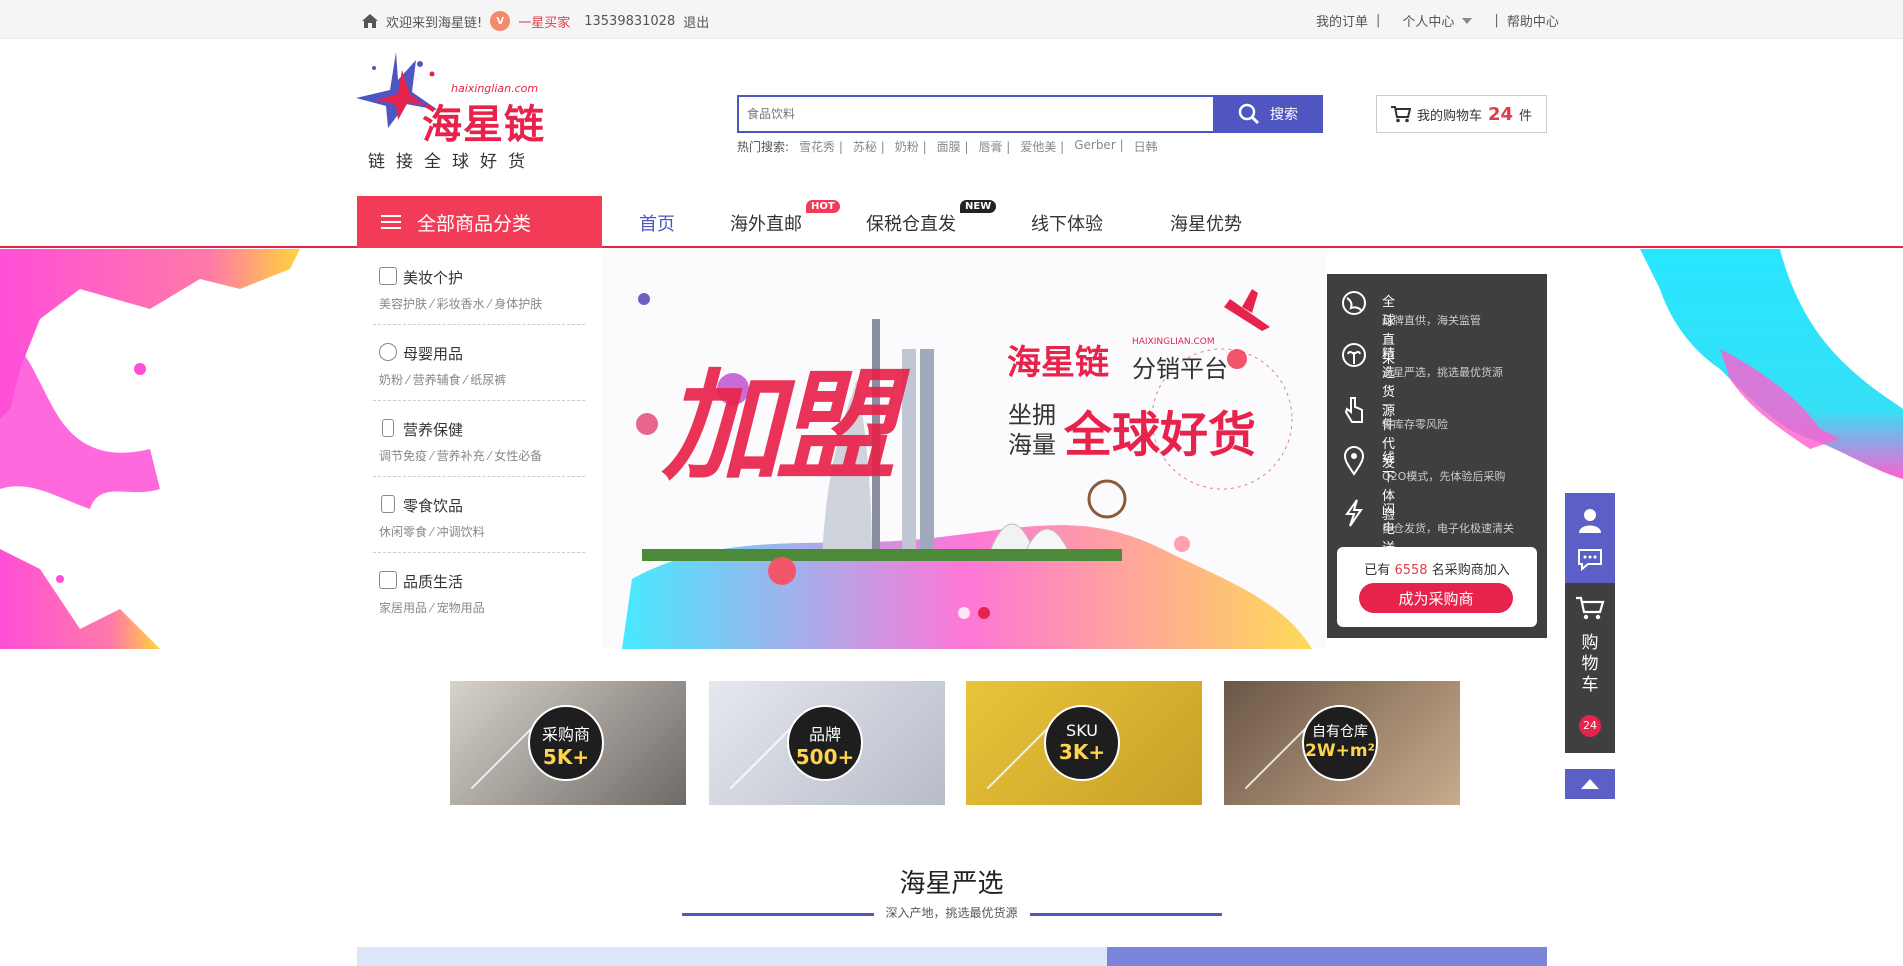 The width and height of the screenshot is (1903, 966). I want to click on advantage-desc: 零库存零风险, so click(1415, 424).